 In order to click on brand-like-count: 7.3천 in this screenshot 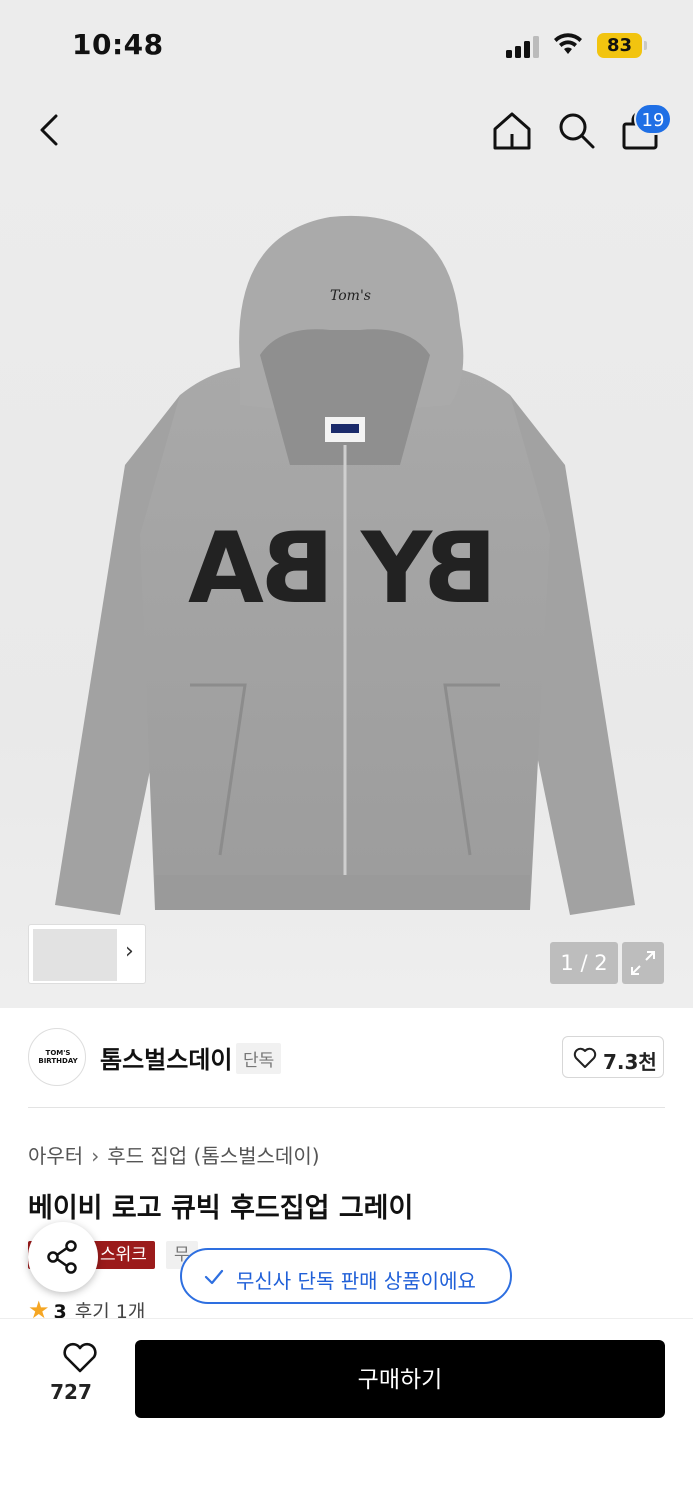, I will do `click(630, 1062)`.